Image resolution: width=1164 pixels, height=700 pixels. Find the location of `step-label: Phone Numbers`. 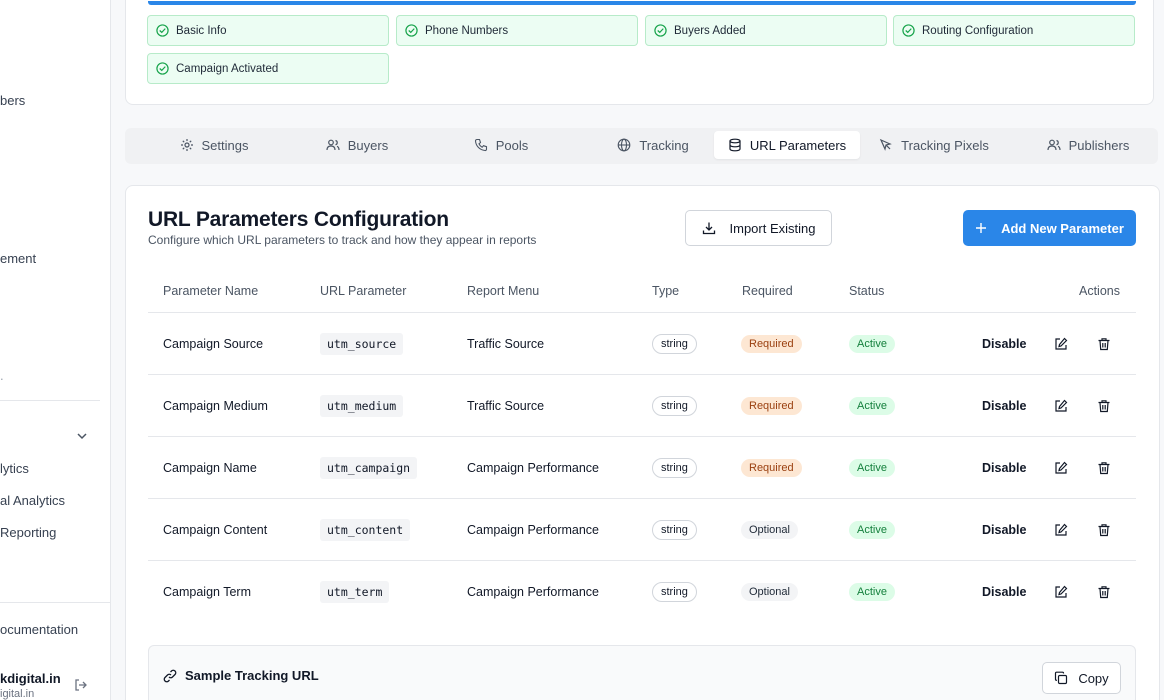

step-label: Phone Numbers is located at coordinates (467, 30).